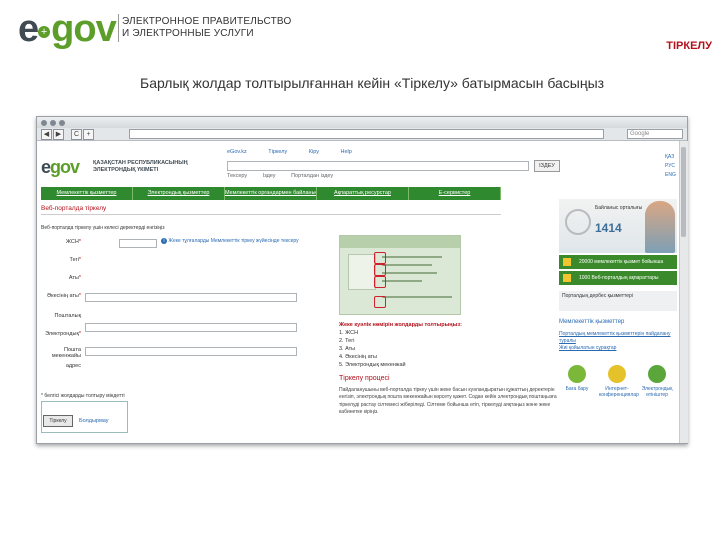 The width and height of the screenshot is (720, 540). What do you see at coordinates (191, 351) in the screenshot?
I see `email-input` at bounding box center [191, 351].